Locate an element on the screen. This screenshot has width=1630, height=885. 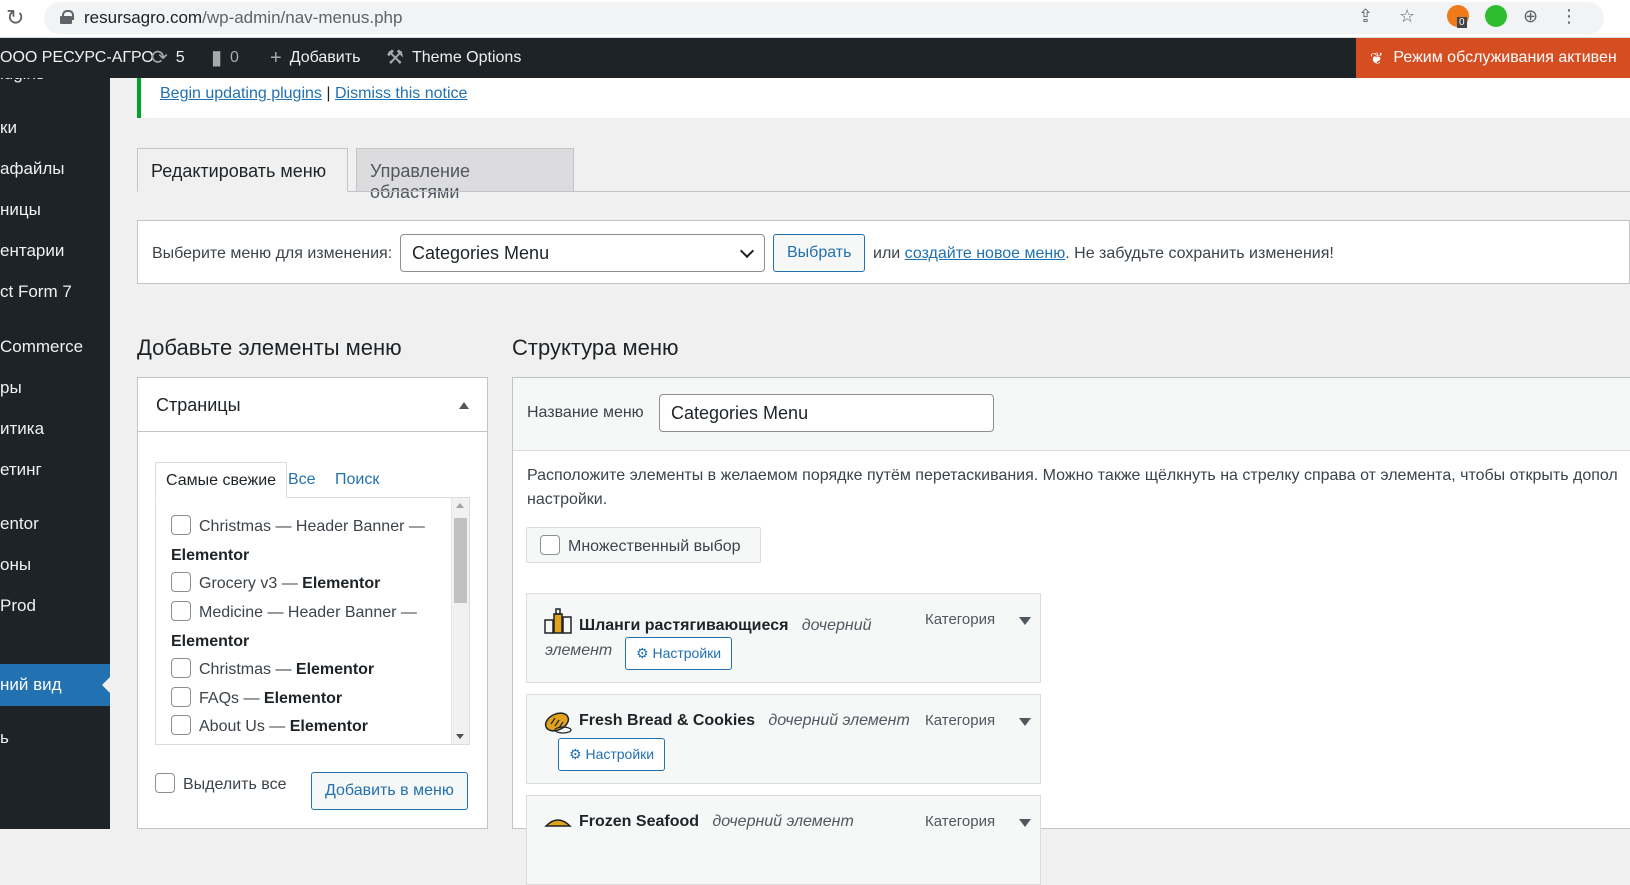
collapse-arrow-icon is located at coordinates (464, 405).